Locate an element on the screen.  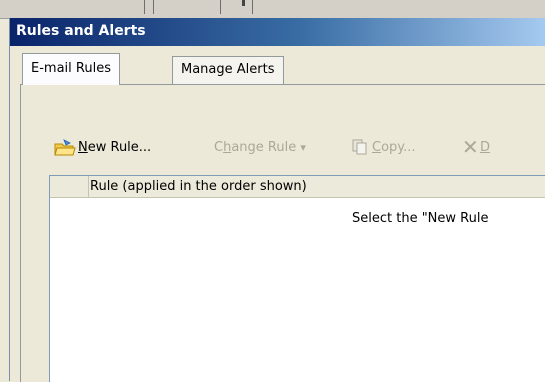
mnemonic: C is located at coordinates (377, 147).